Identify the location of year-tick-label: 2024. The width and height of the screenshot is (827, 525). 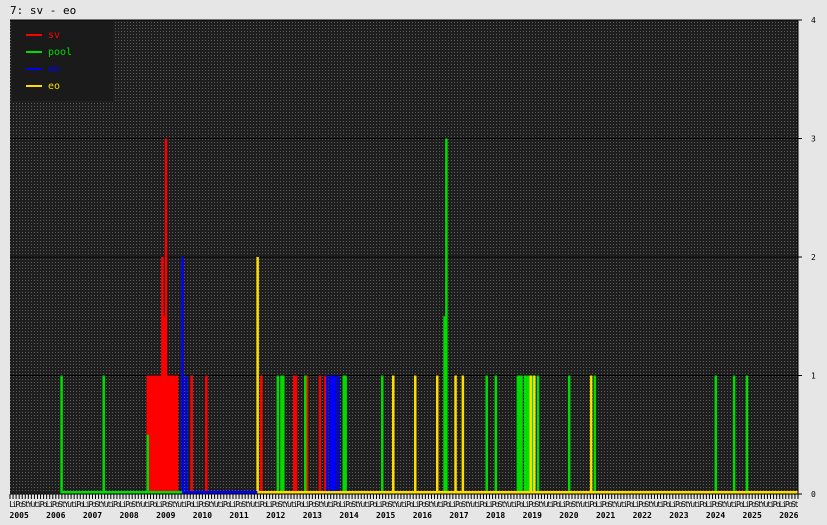
(715, 515).